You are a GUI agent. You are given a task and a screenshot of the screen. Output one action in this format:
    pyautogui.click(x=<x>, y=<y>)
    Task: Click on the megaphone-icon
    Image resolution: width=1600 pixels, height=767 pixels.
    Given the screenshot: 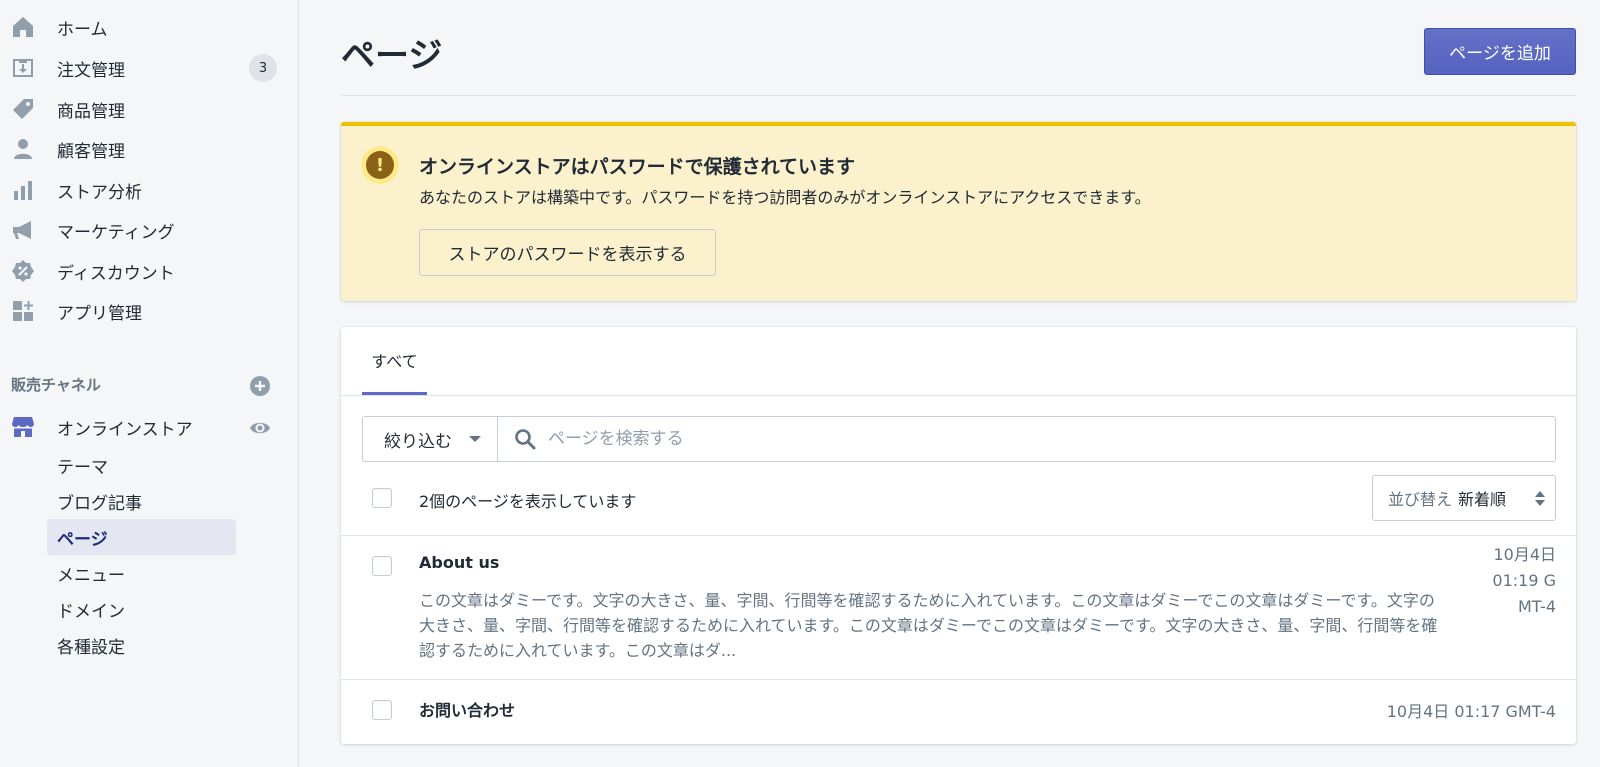 What is the action you would take?
    pyautogui.click(x=23, y=230)
    